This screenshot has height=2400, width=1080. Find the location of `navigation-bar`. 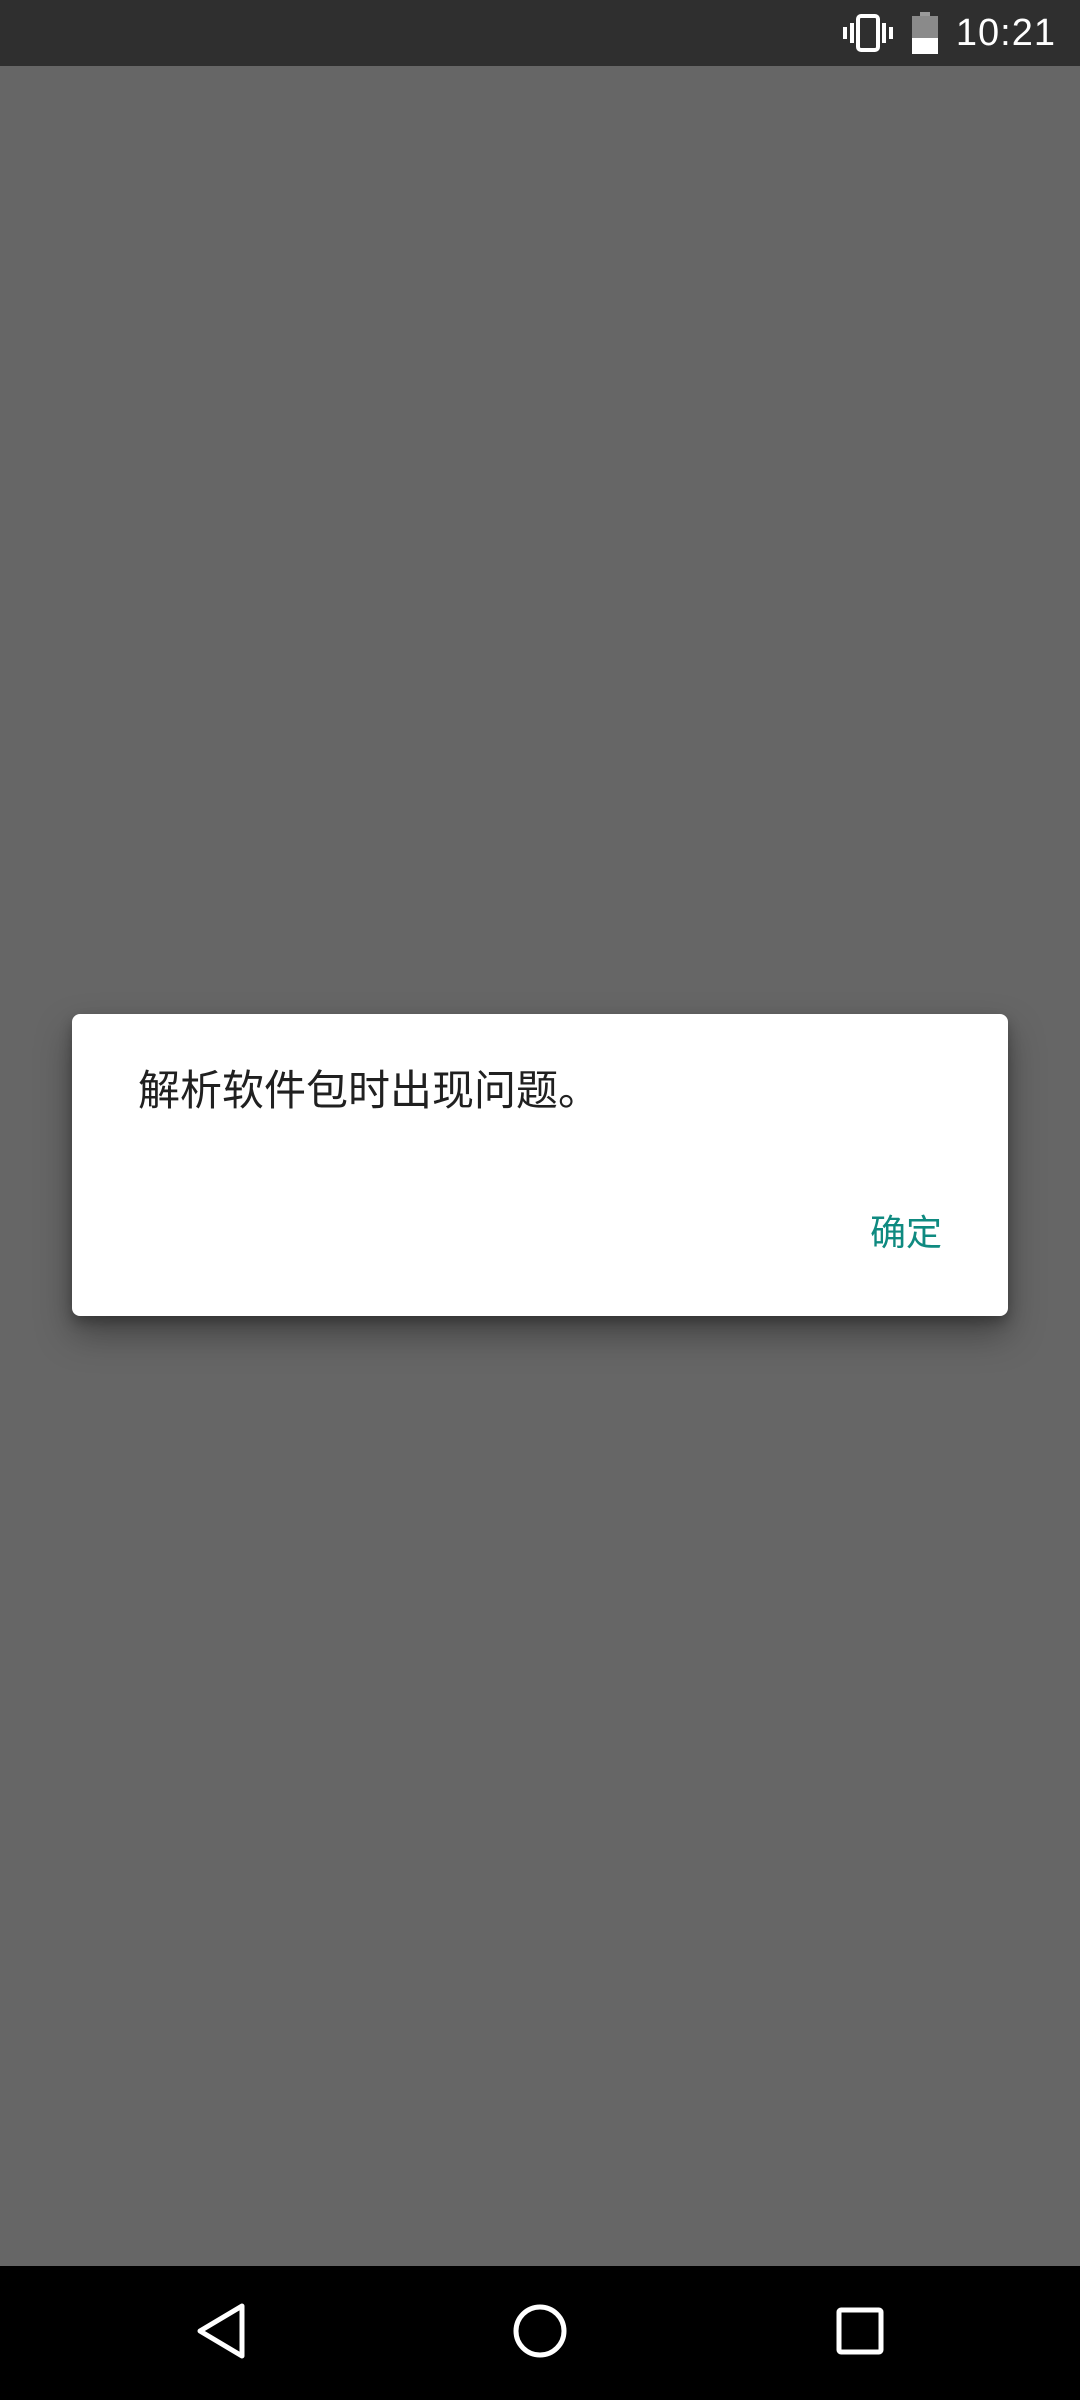

navigation-bar is located at coordinates (540, 2333).